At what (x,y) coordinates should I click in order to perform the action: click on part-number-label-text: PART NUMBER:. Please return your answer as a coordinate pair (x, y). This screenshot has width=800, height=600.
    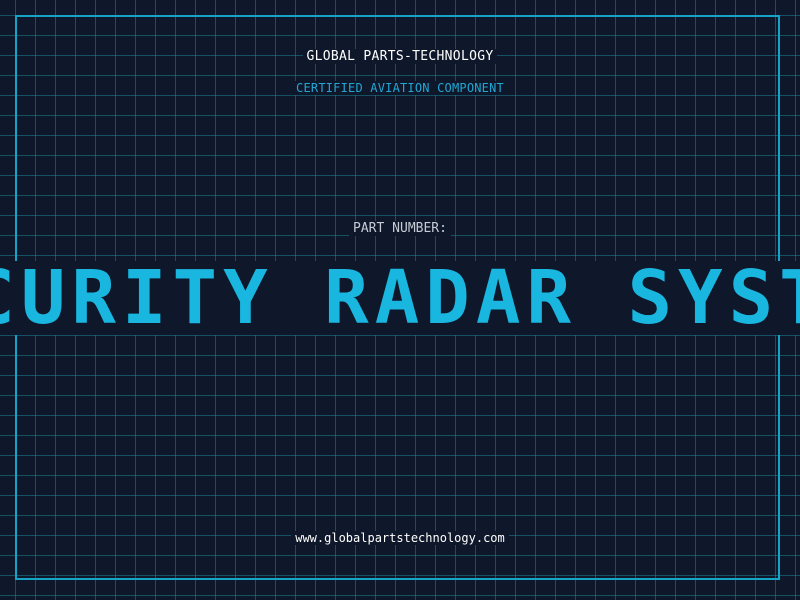
    Looking at the image, I should click on (400, 228).